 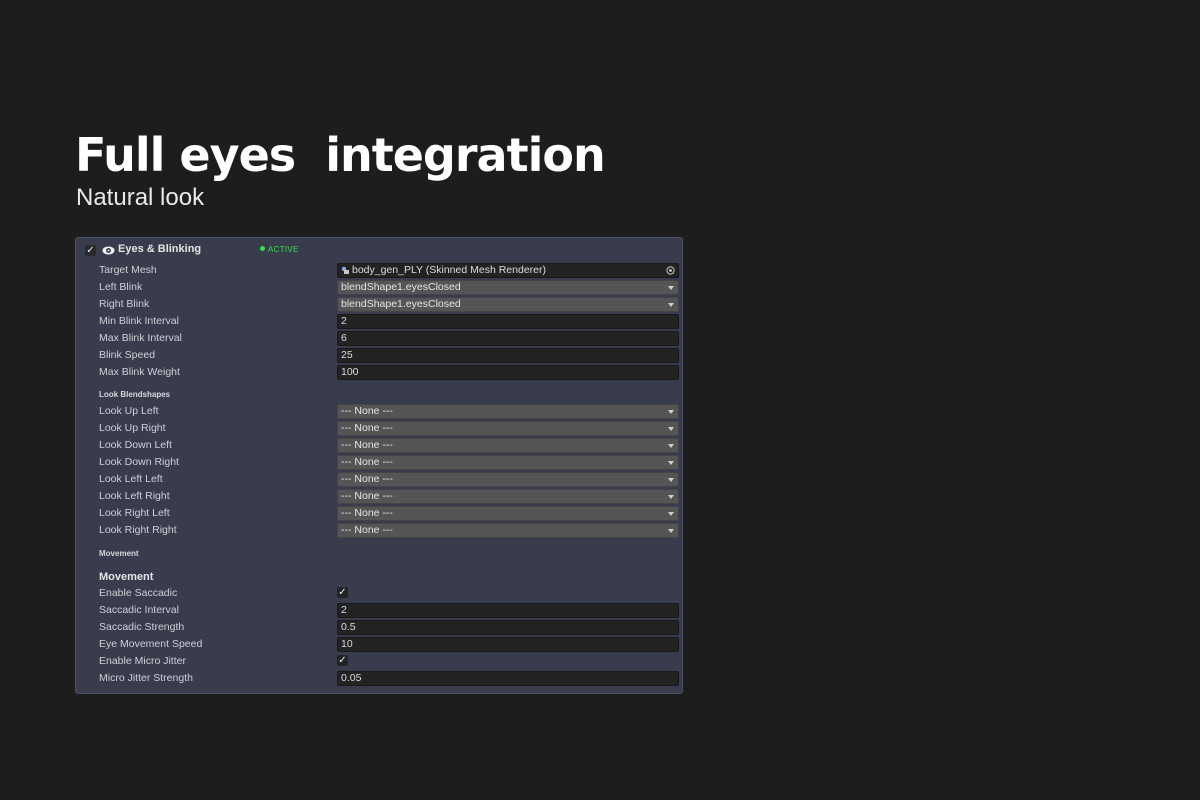 I want to click on look-right-left-dropdown: --- None ---, so click(x=508, y=513).